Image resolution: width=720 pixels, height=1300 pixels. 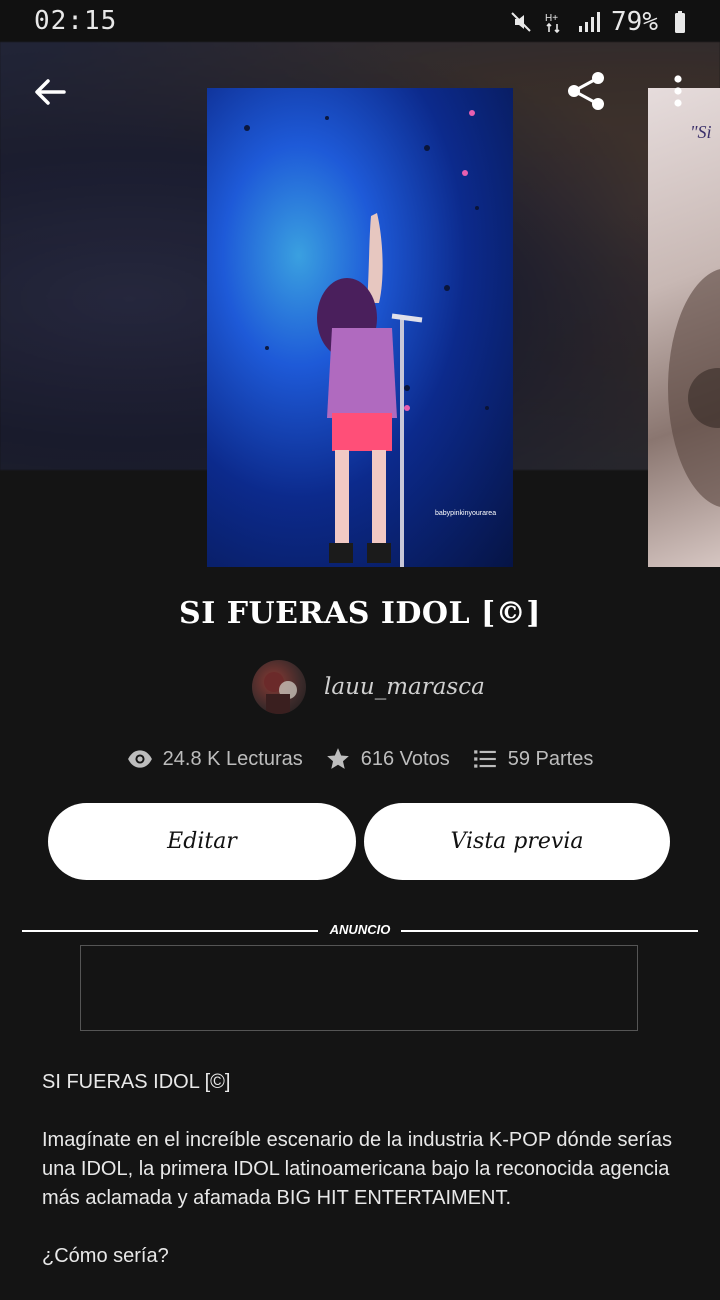 I want to click on book-title: SI FUERAS IDOL [©], so click(x=360, y=613).